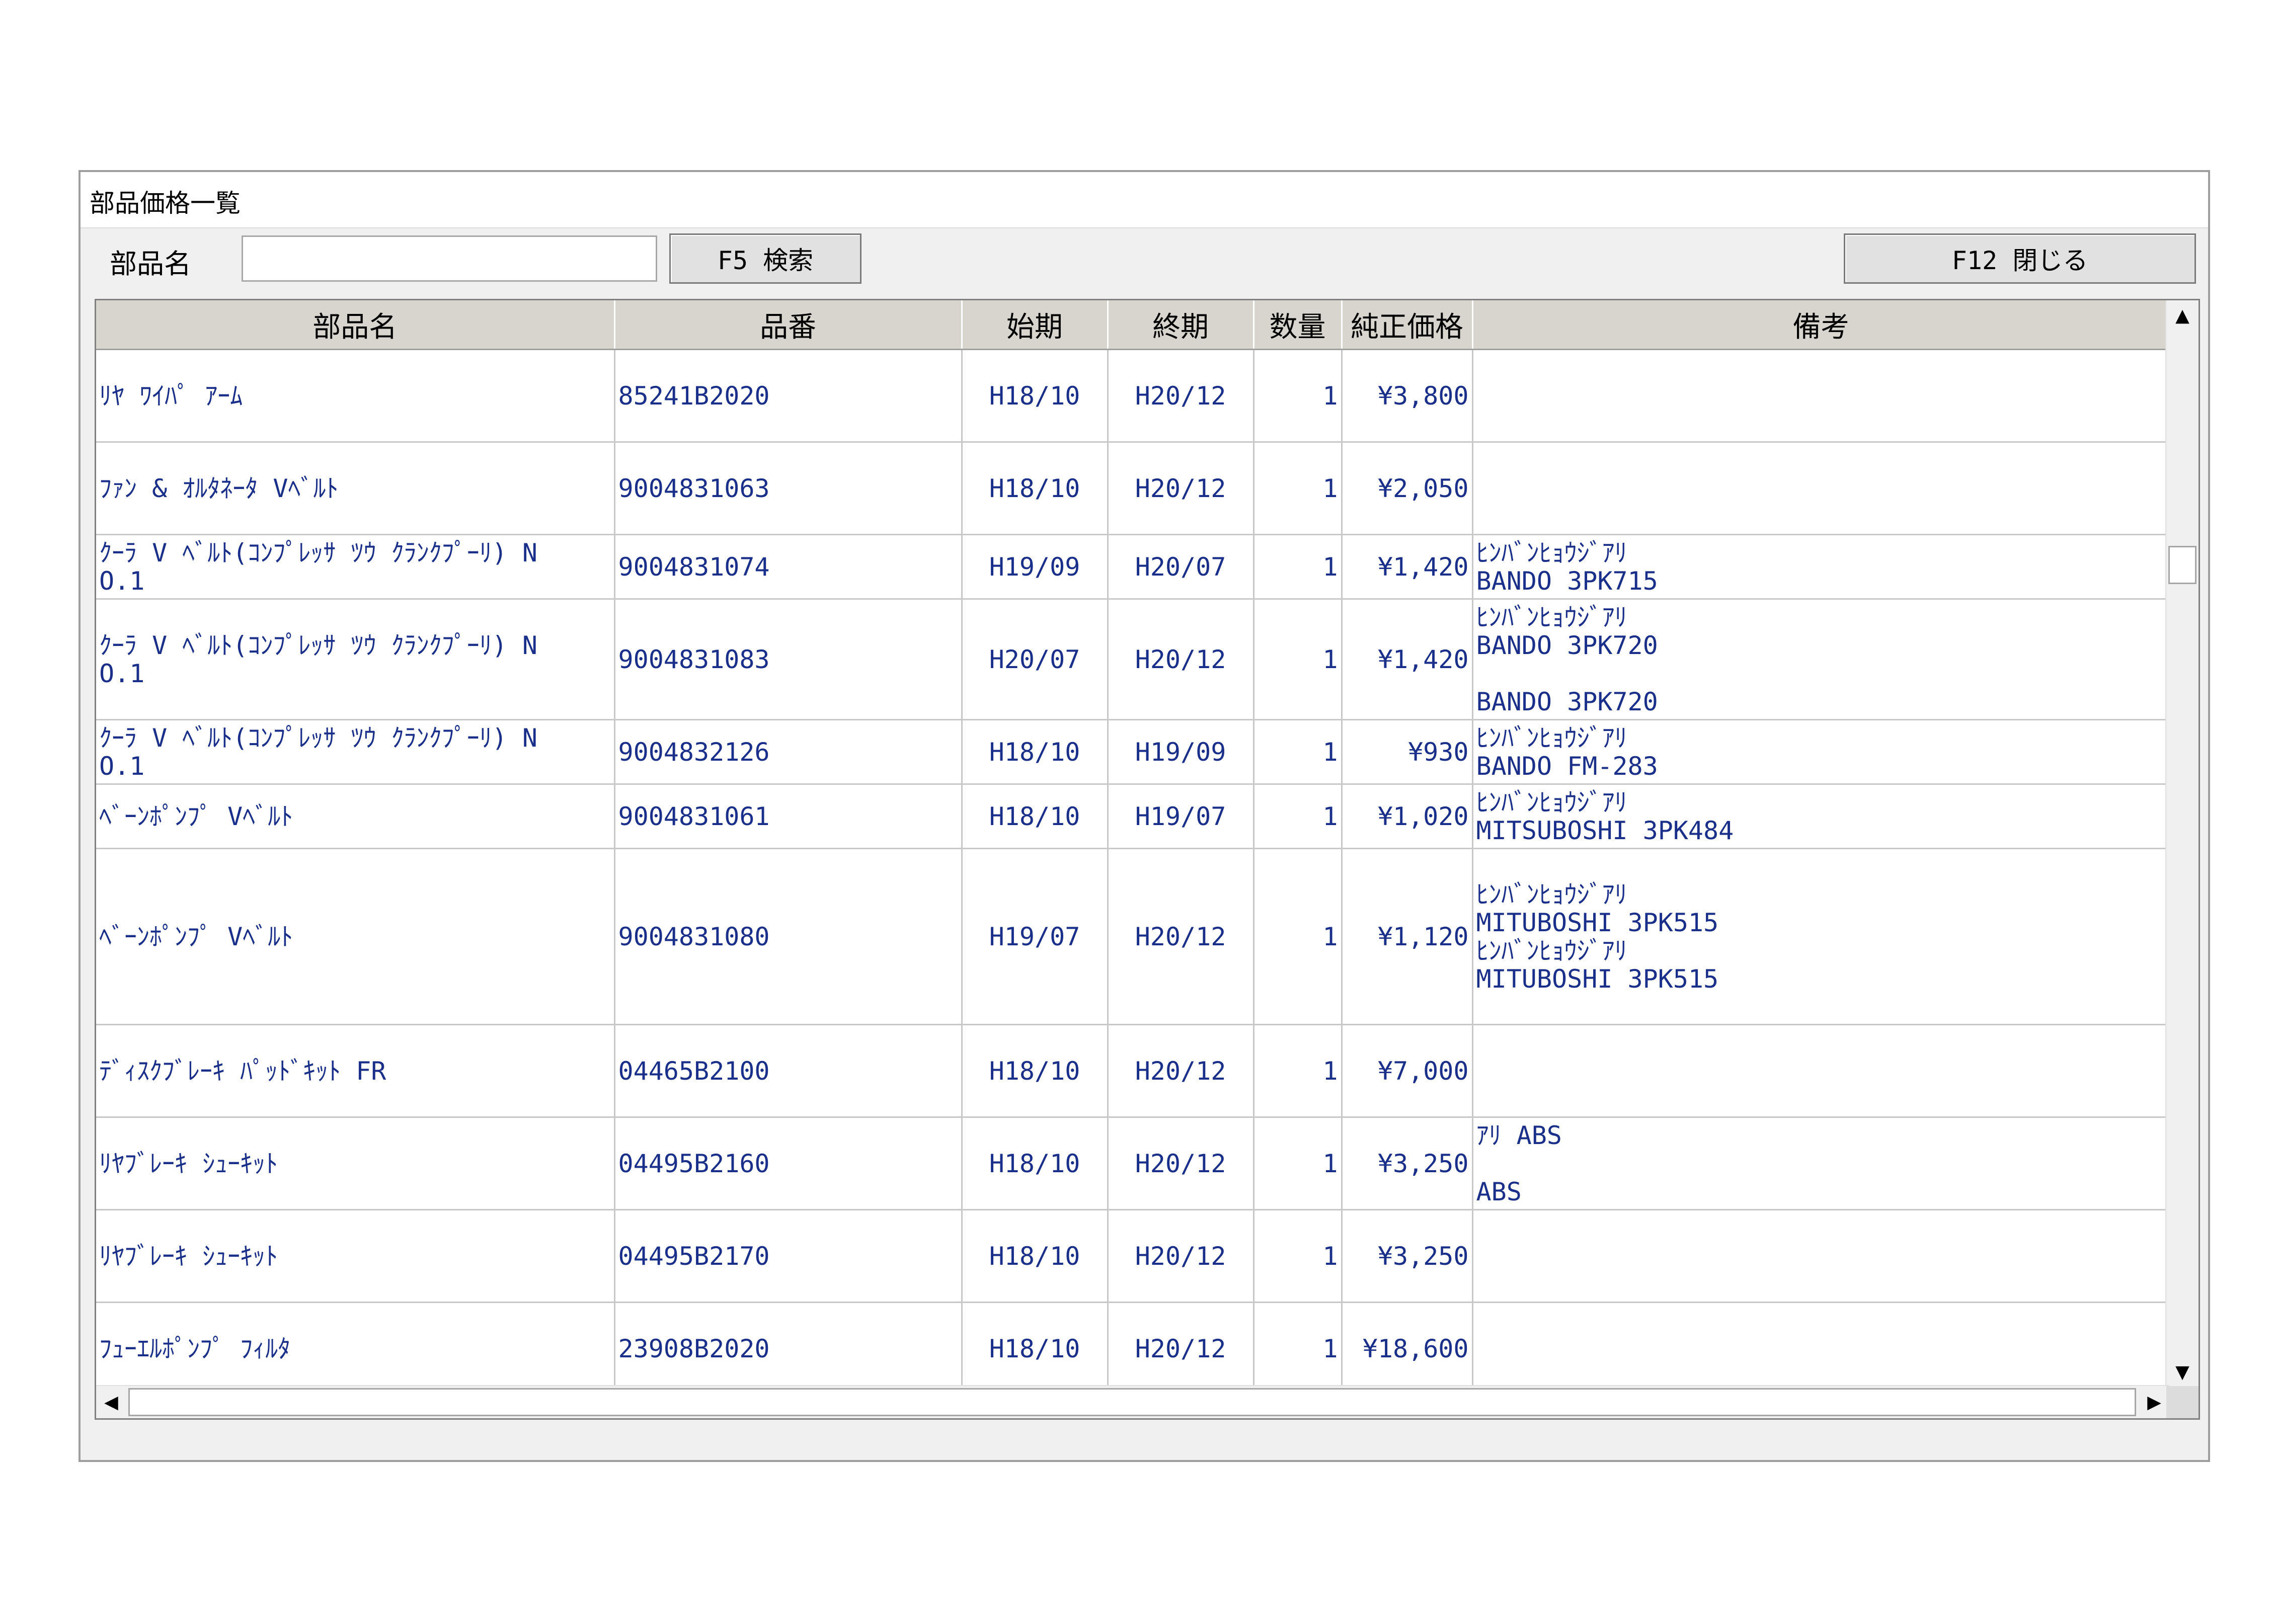 The image size is (2274, 1624). What do you see at coordinates (1821, 752) in the screenshot?
I see `cell-remarks: ﾋﾝﾊﾞﾝﾋｮｳｼﾞｱﾘ BANDO FM-283` at bounding box center [1821, 752].